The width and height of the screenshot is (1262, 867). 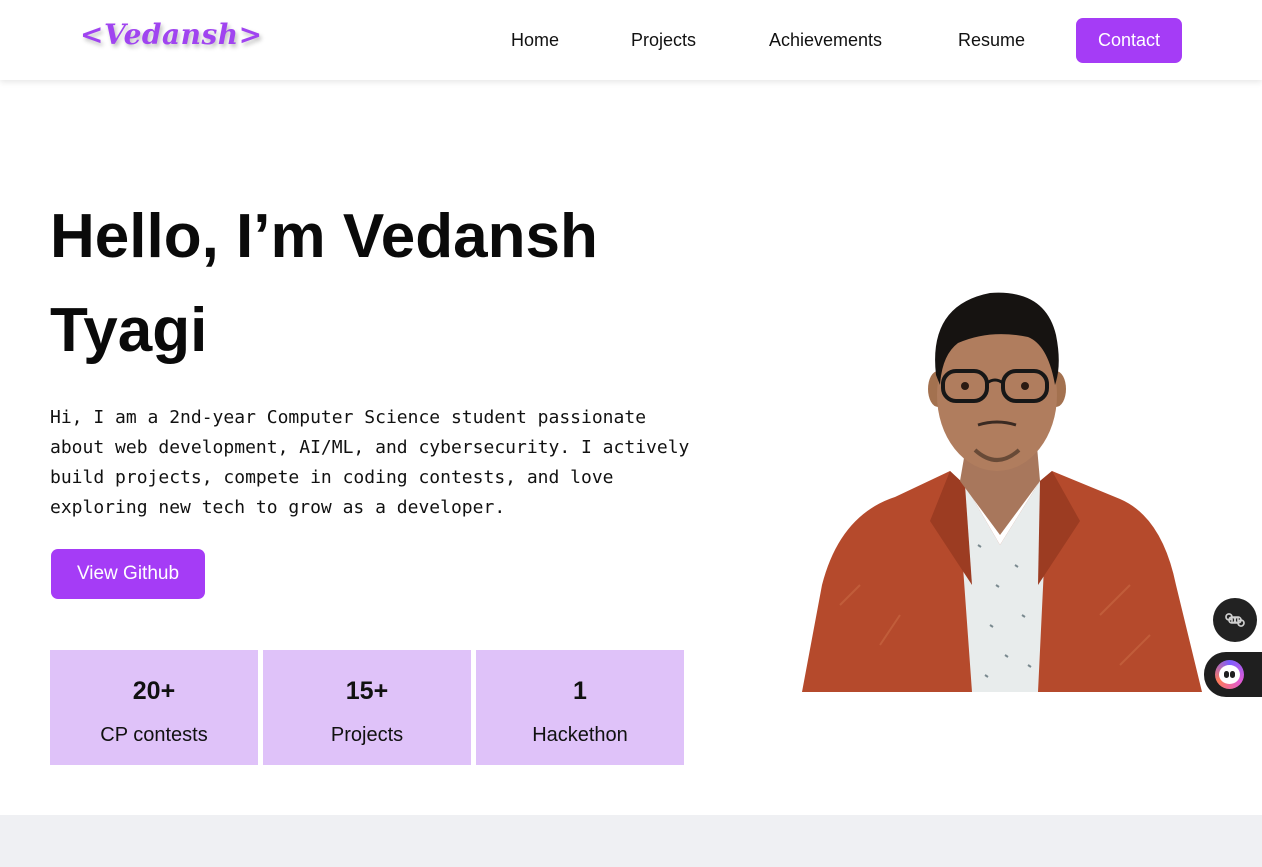 What do you see at coordinates (580, 735) in the screenshot?
I see `stat-label: Hackethon` at bounding box center [580, 735].